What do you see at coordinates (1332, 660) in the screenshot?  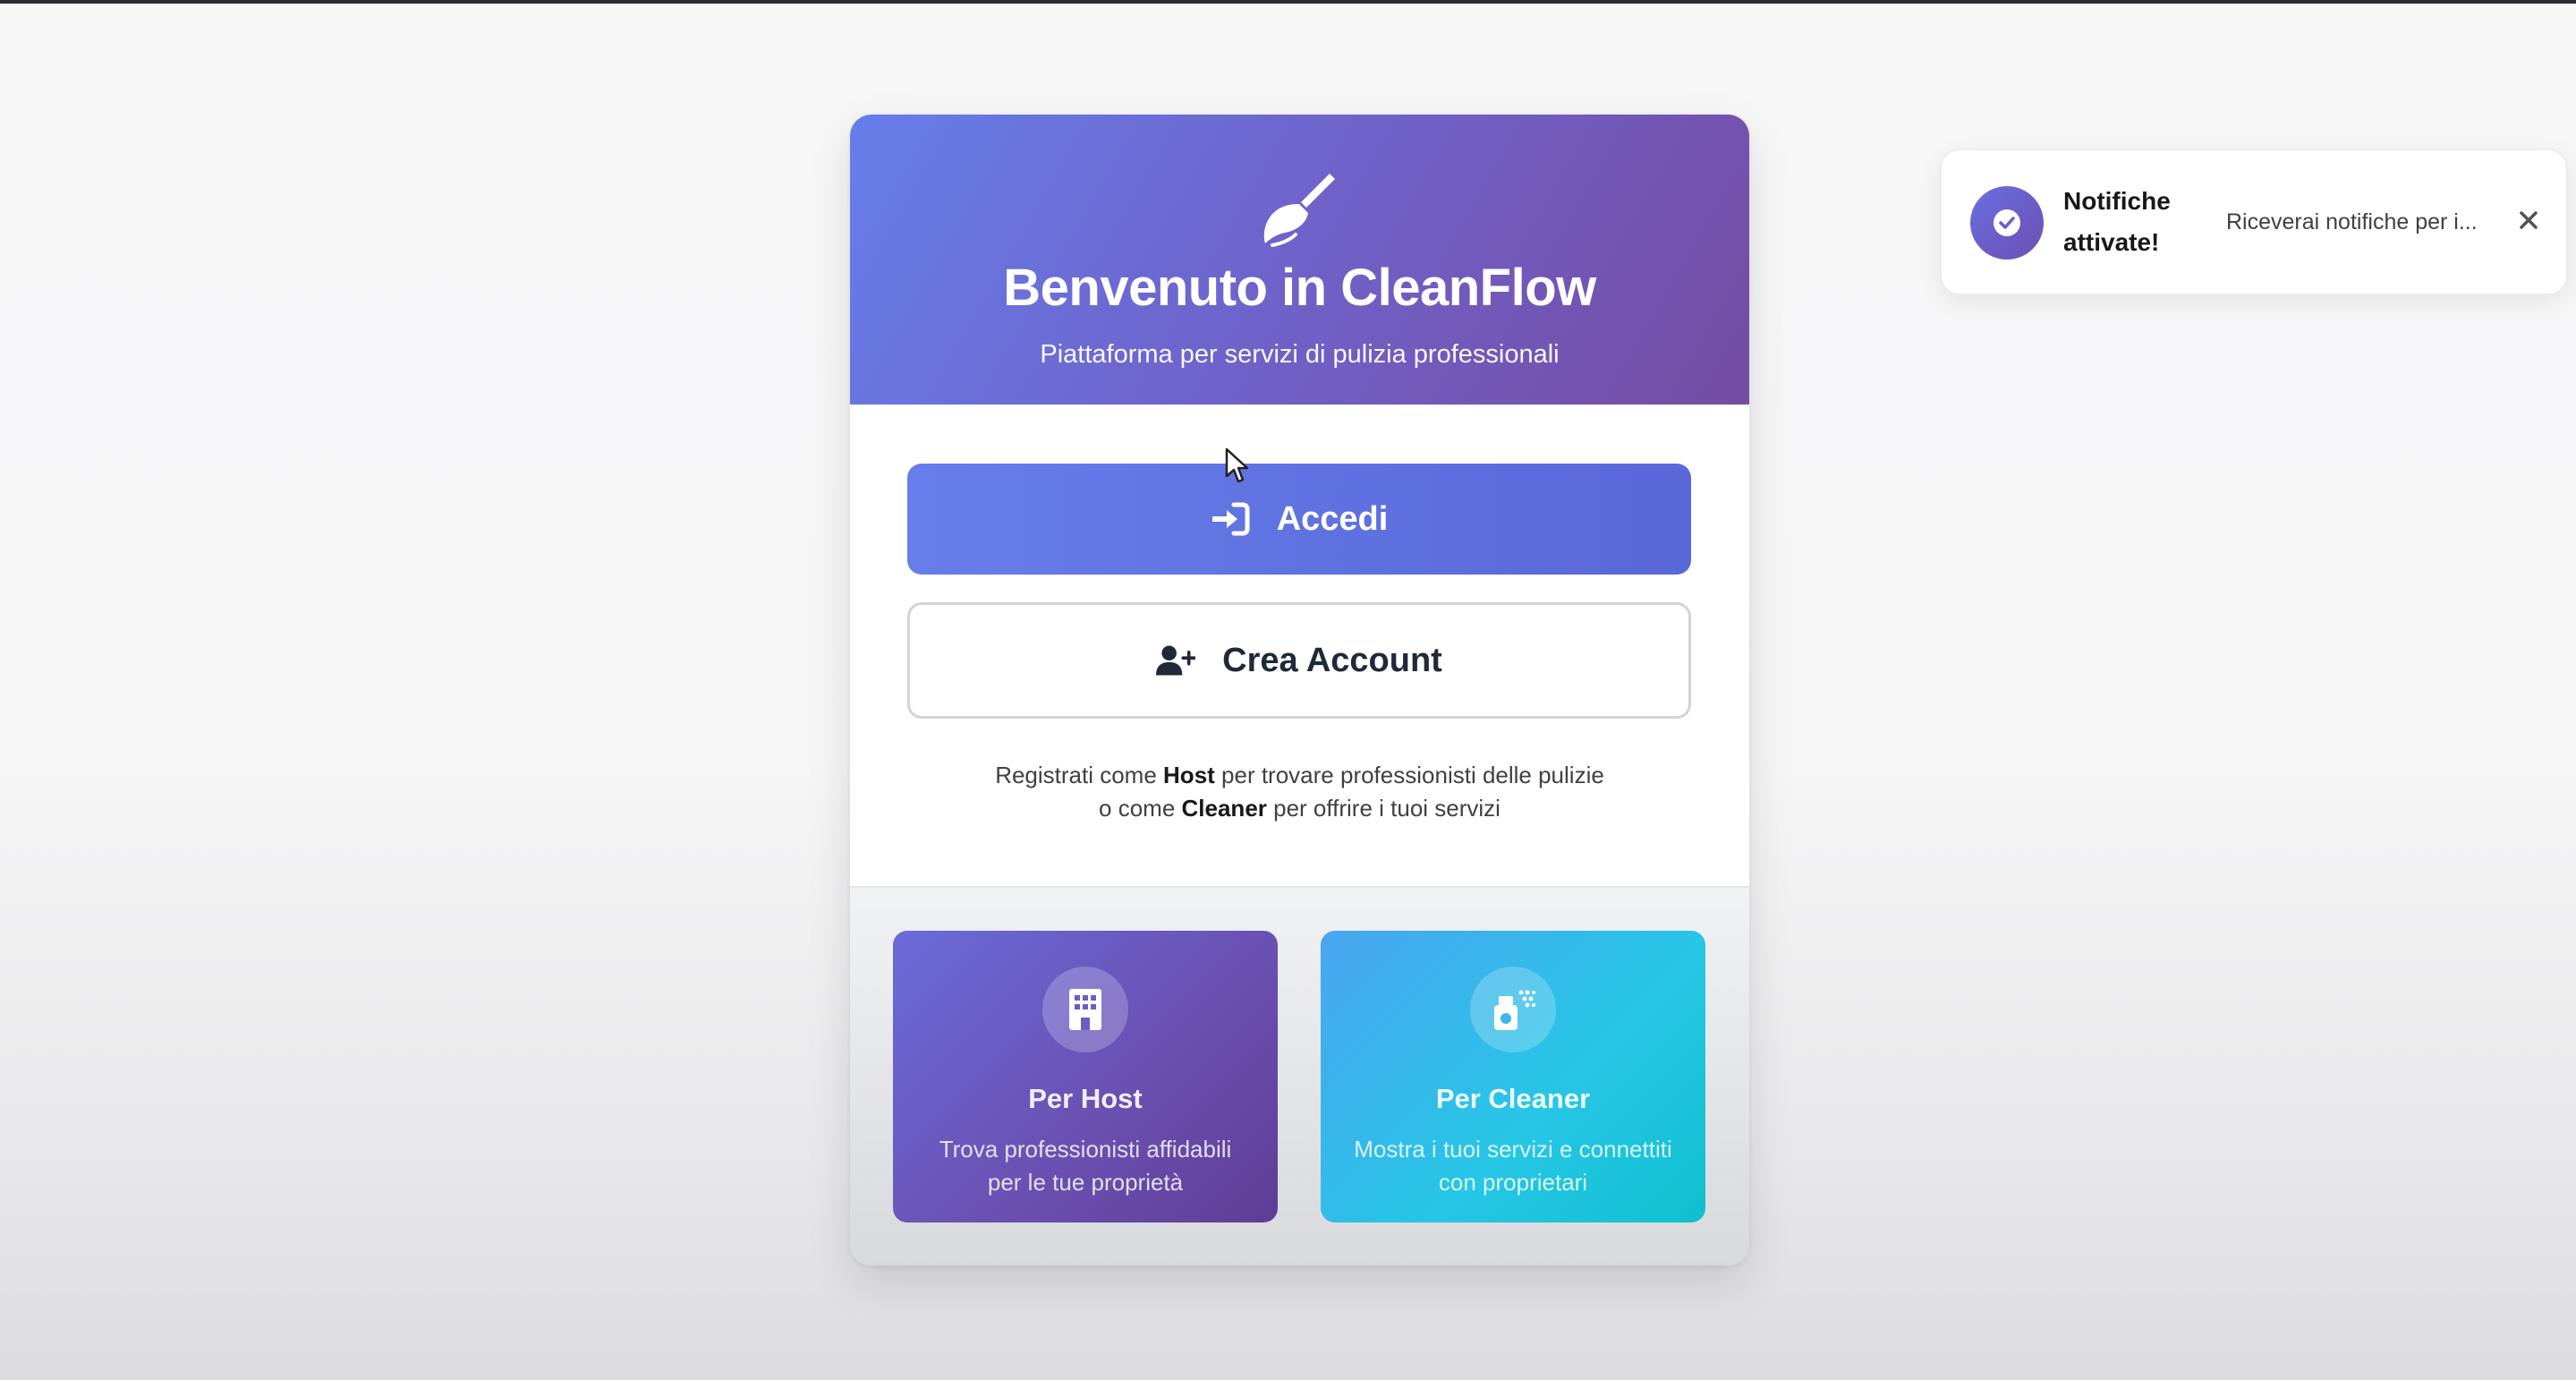 I see `create-account-button-label: Crea Account` at bounding box center [1332, 660].